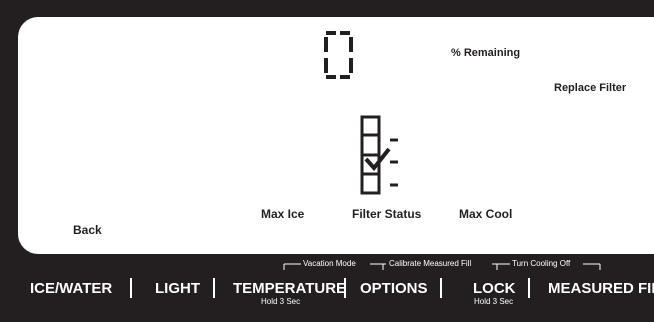 The width and height of the screenshot is (654, 322). I want to click on replace-filter-label: Replace Filter, so click(590, 88).